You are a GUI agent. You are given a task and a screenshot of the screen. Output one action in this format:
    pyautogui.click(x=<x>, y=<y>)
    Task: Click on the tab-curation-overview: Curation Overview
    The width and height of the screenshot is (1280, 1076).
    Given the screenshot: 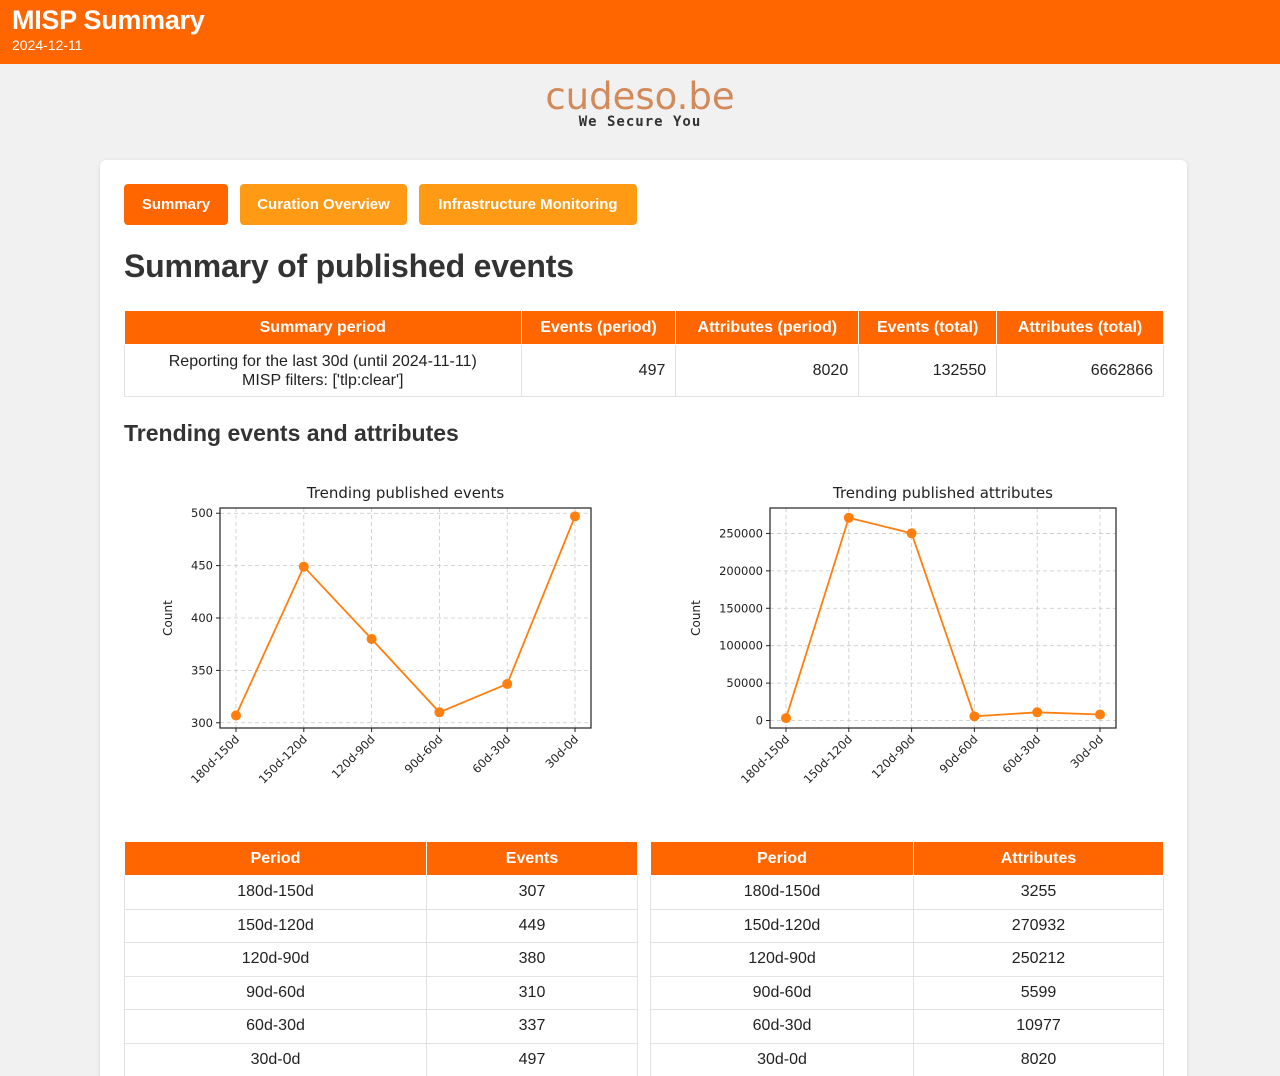 What is the action you would take?
    pyautogui.click(x=323, y=204)
    